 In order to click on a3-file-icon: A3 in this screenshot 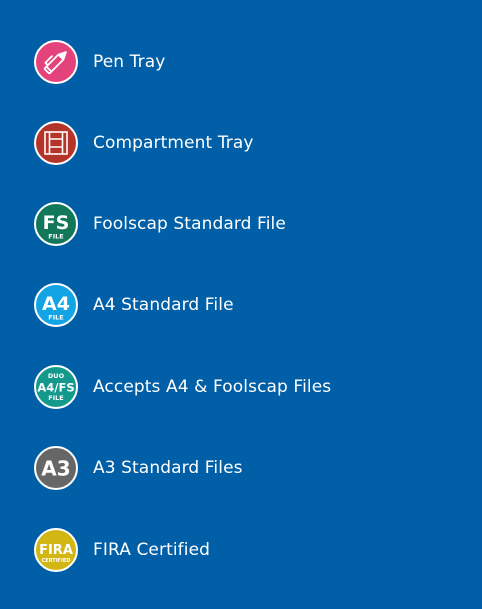, I will do `click(56, 468)`.